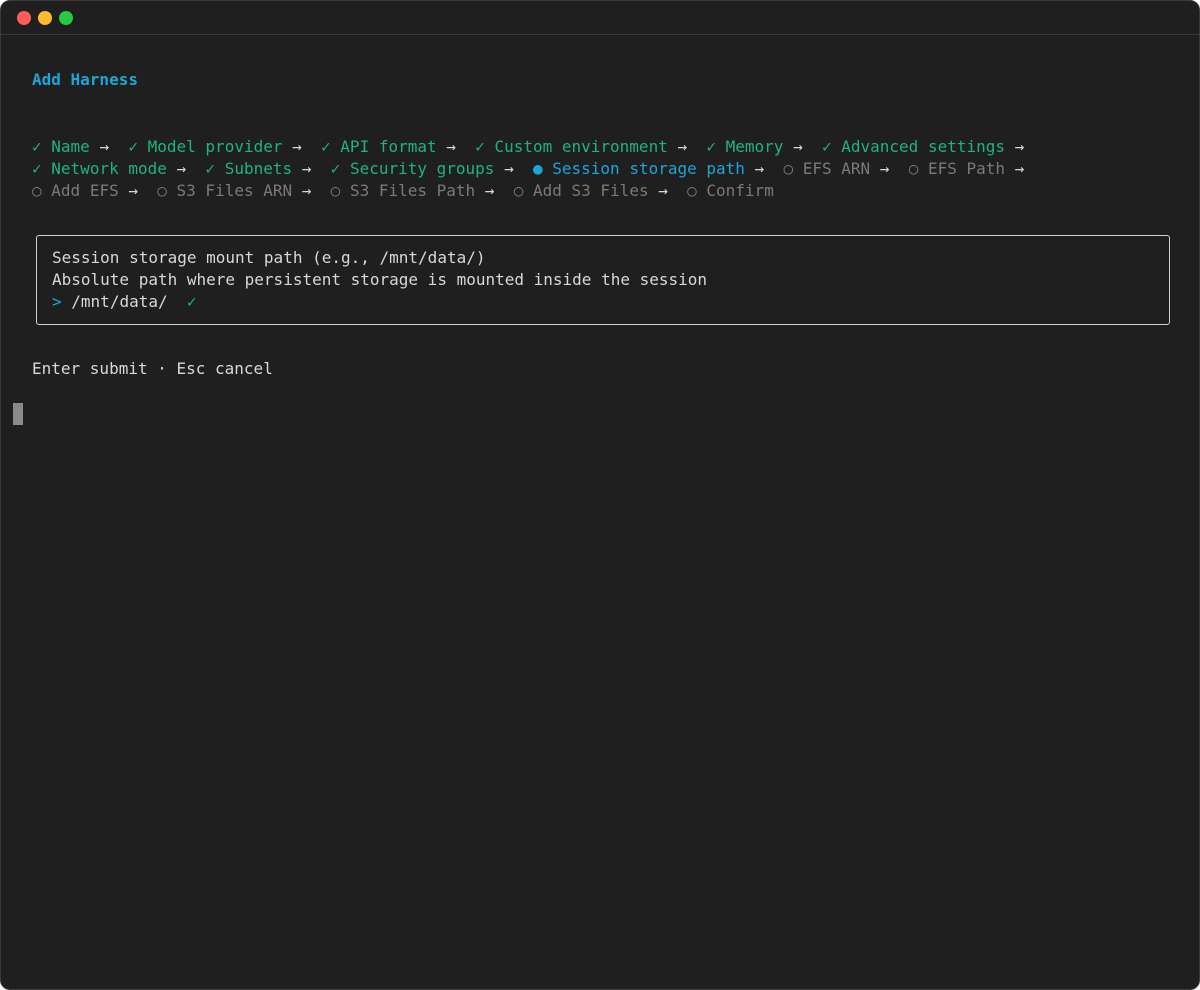 This screenshot has width=1200, height=990. I want to click on step-label: S3 Files Path, so click(412, 190).